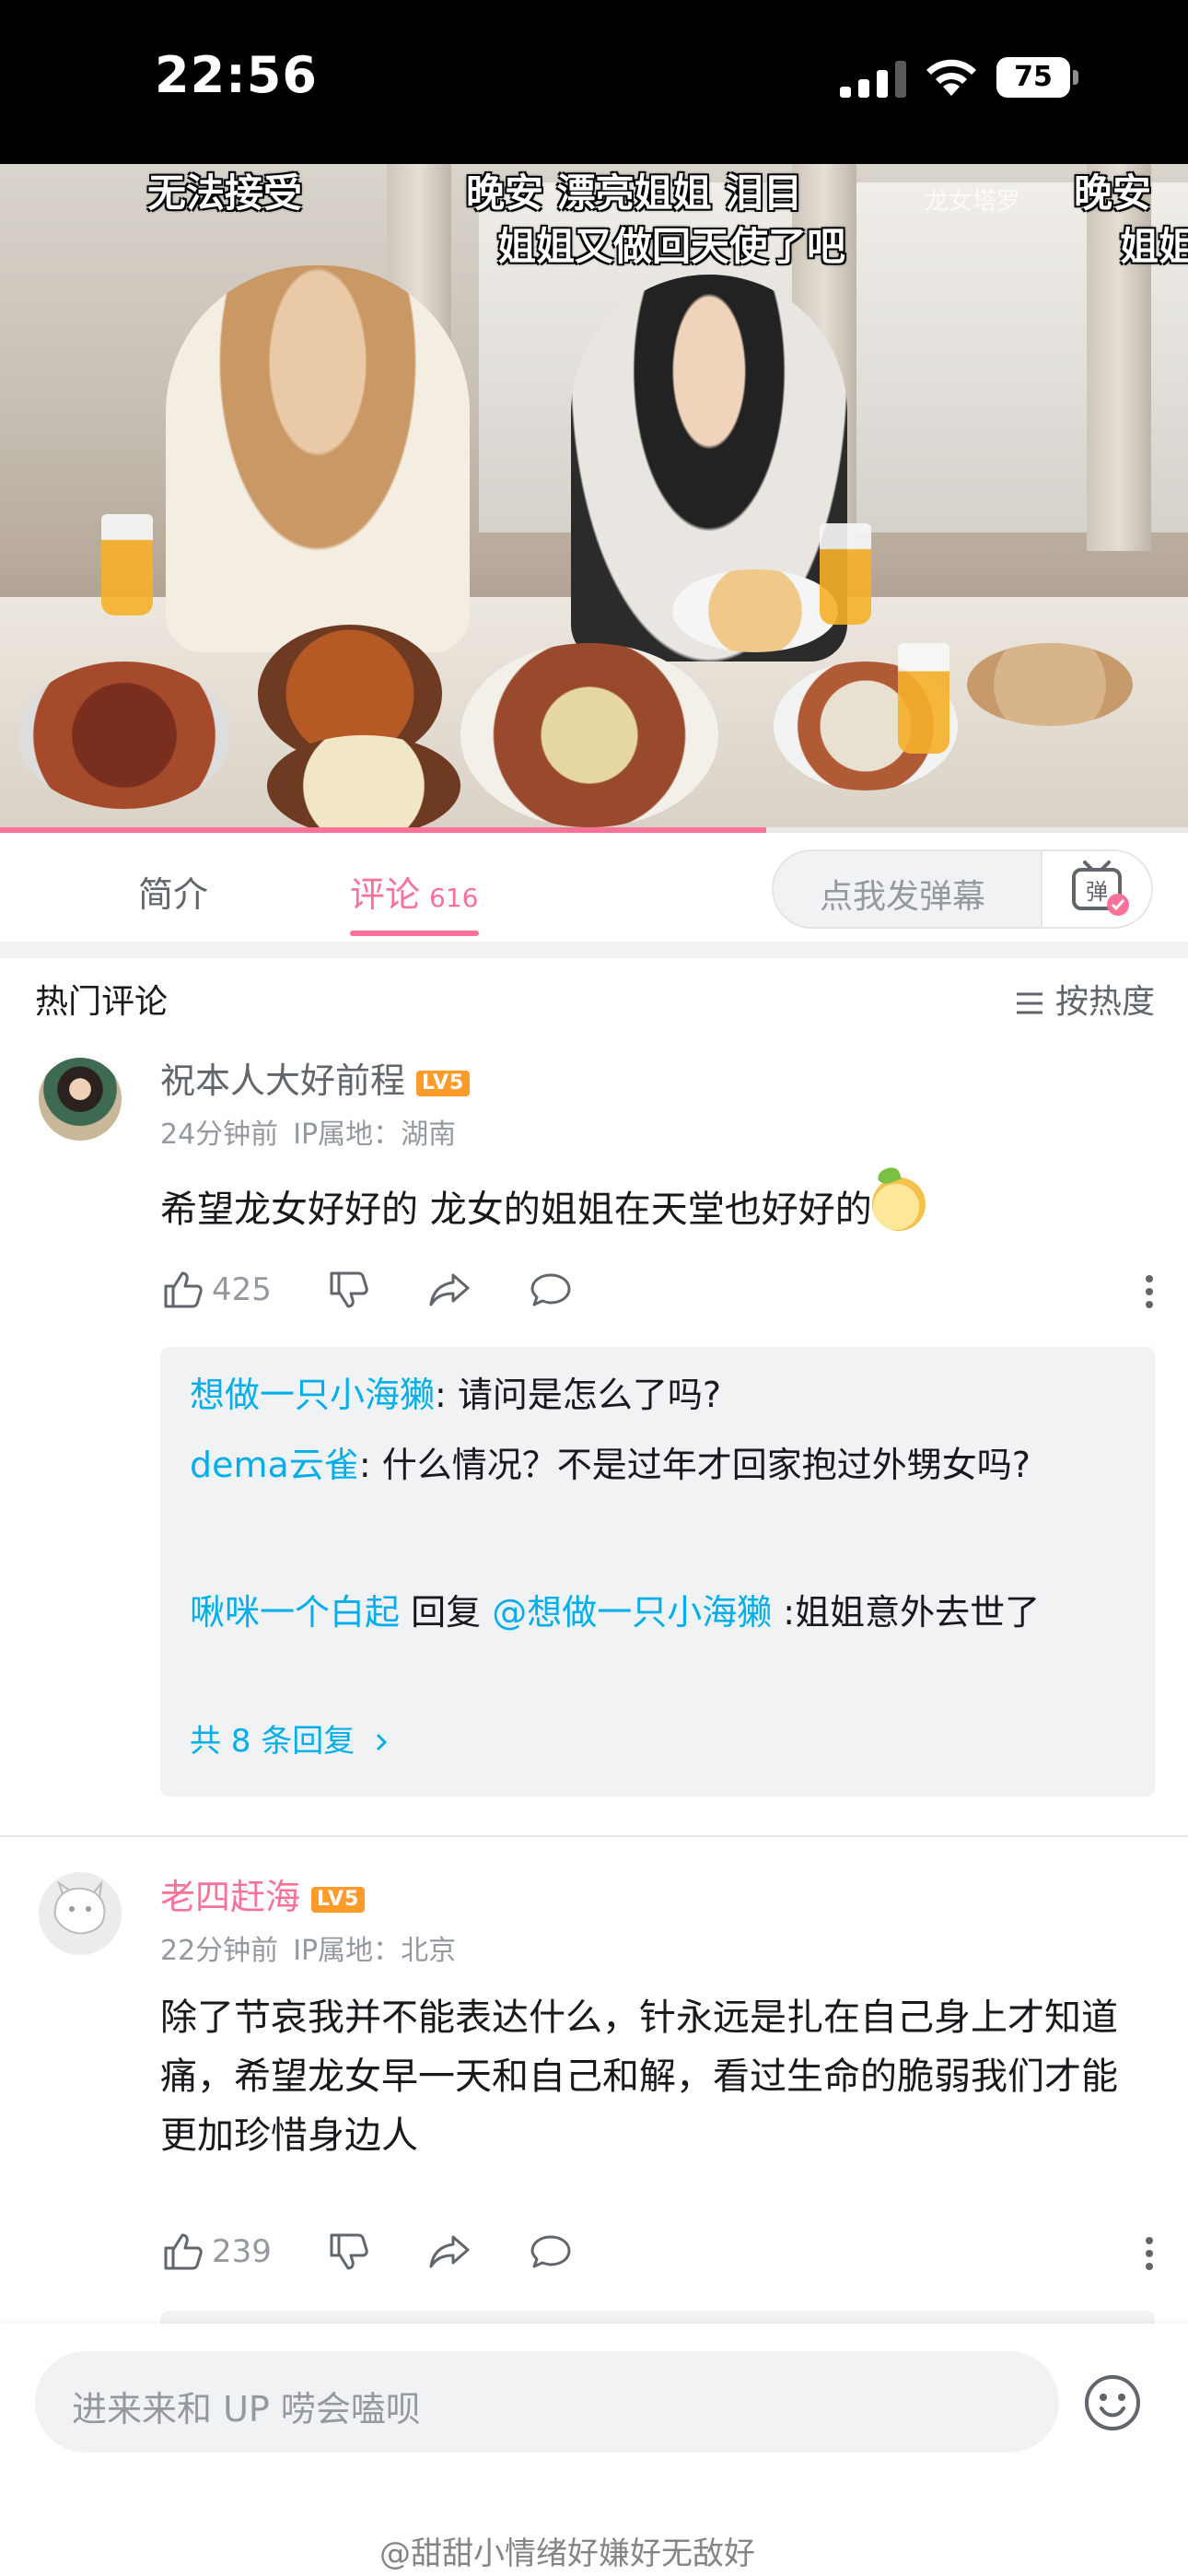 The image size is (1188, 2576). I want to click on battery-icon: 75, so click(1038, 77).